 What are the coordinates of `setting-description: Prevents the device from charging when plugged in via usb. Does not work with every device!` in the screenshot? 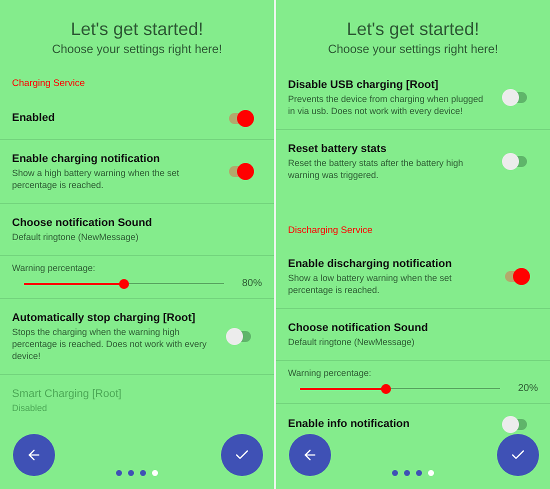 It's located at (386, 105).